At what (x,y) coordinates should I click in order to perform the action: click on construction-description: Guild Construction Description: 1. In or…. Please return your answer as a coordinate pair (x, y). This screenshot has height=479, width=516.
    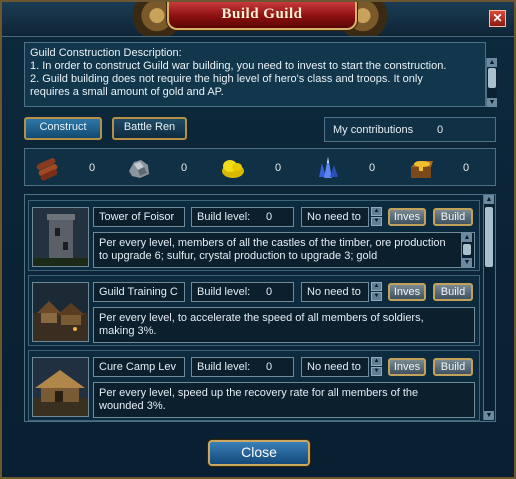
    Looking at the image, I should click on (255, 74).